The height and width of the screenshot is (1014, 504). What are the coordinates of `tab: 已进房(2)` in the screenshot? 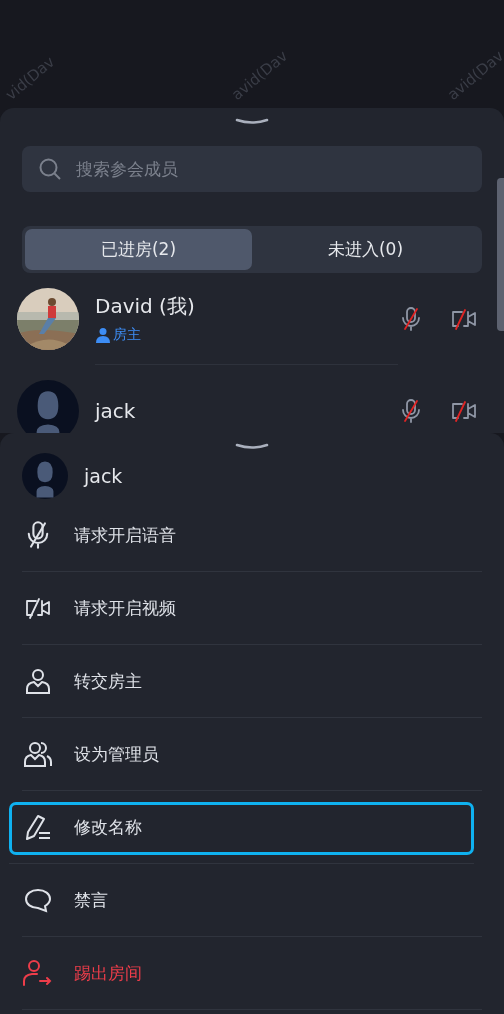 It's located at (138, 249).